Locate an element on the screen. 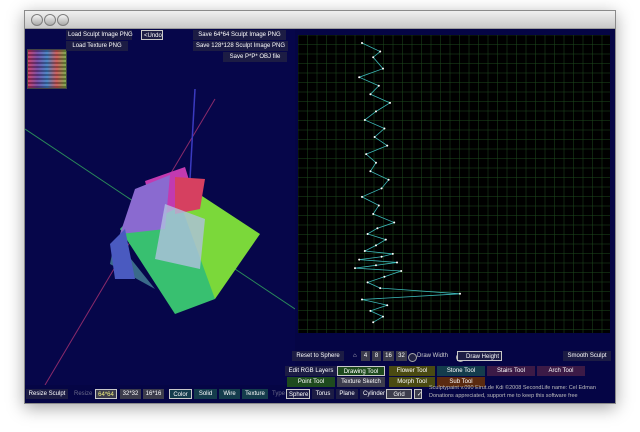 The width and height of the screenshot is (640, 432). grid-toggle-button: Grid is located at coordinates (399, 394).